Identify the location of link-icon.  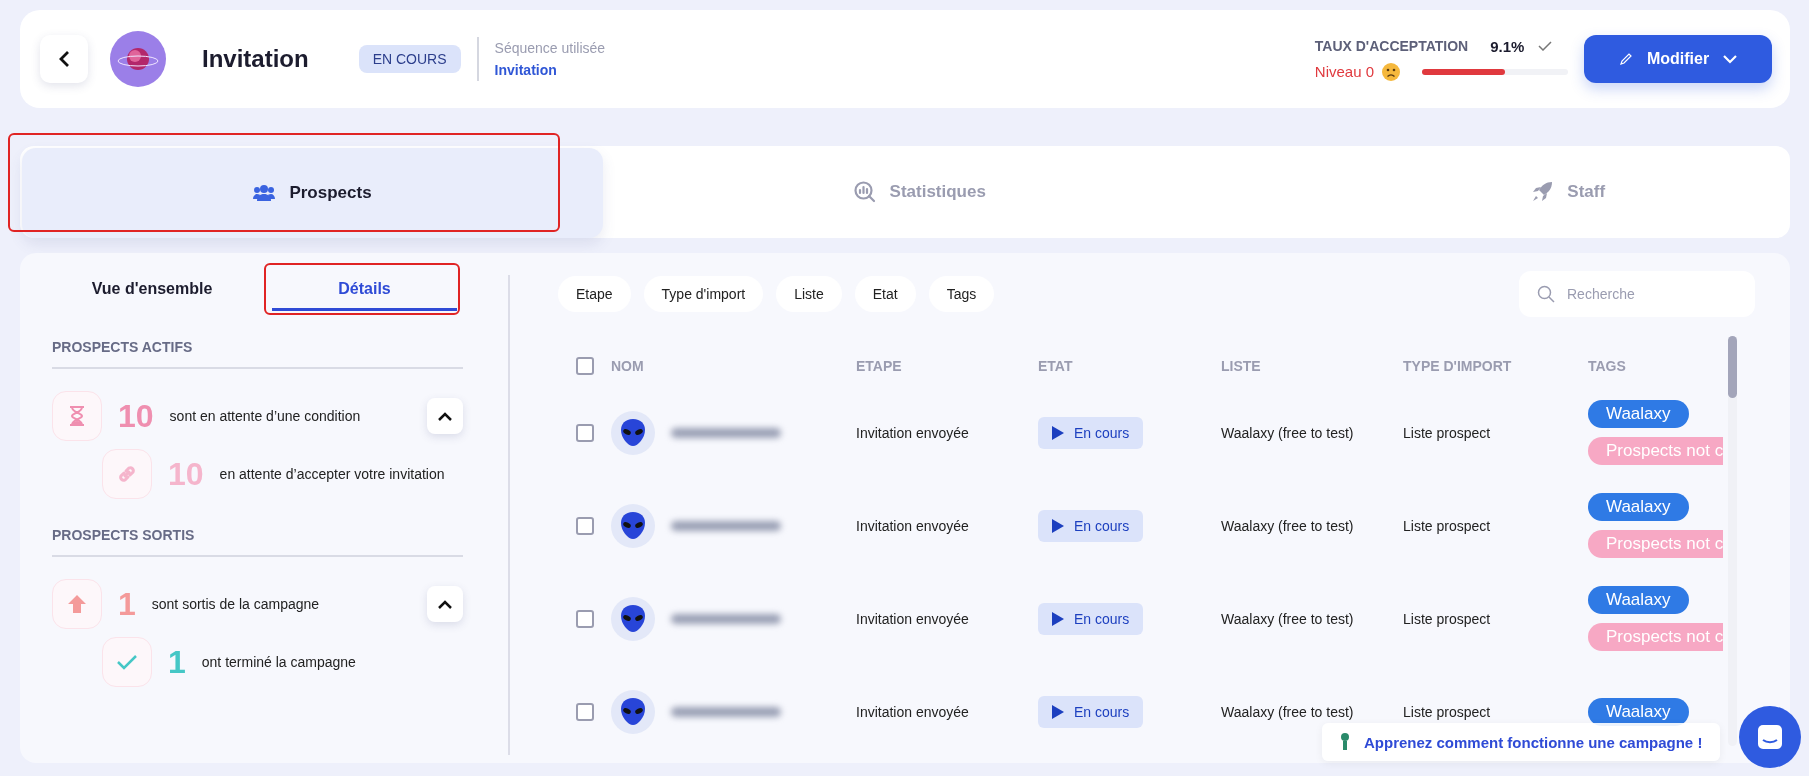
(127, 474).